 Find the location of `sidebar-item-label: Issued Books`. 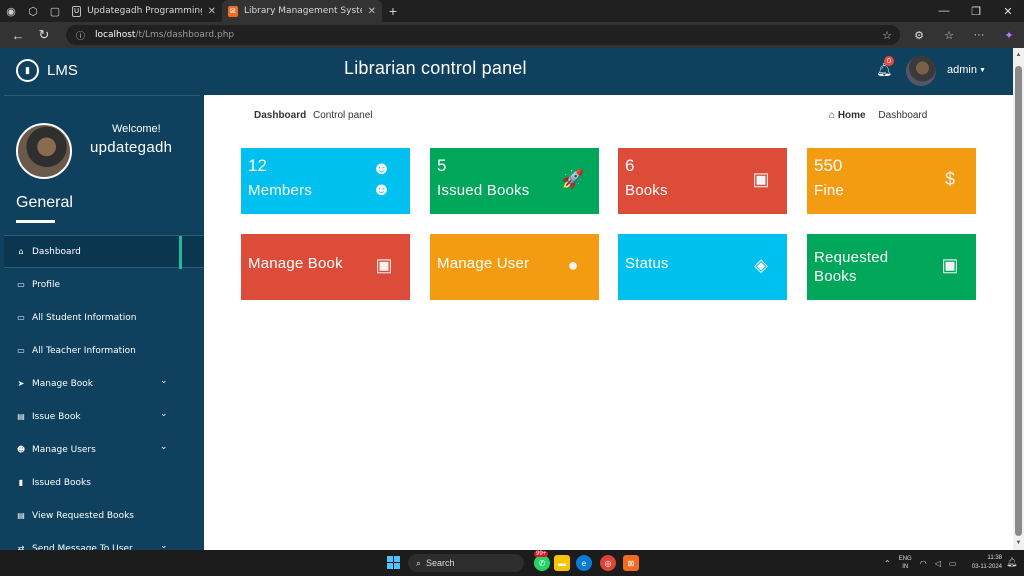

sidebar-item-label: Issued Books is located at coordinates (61, 482).